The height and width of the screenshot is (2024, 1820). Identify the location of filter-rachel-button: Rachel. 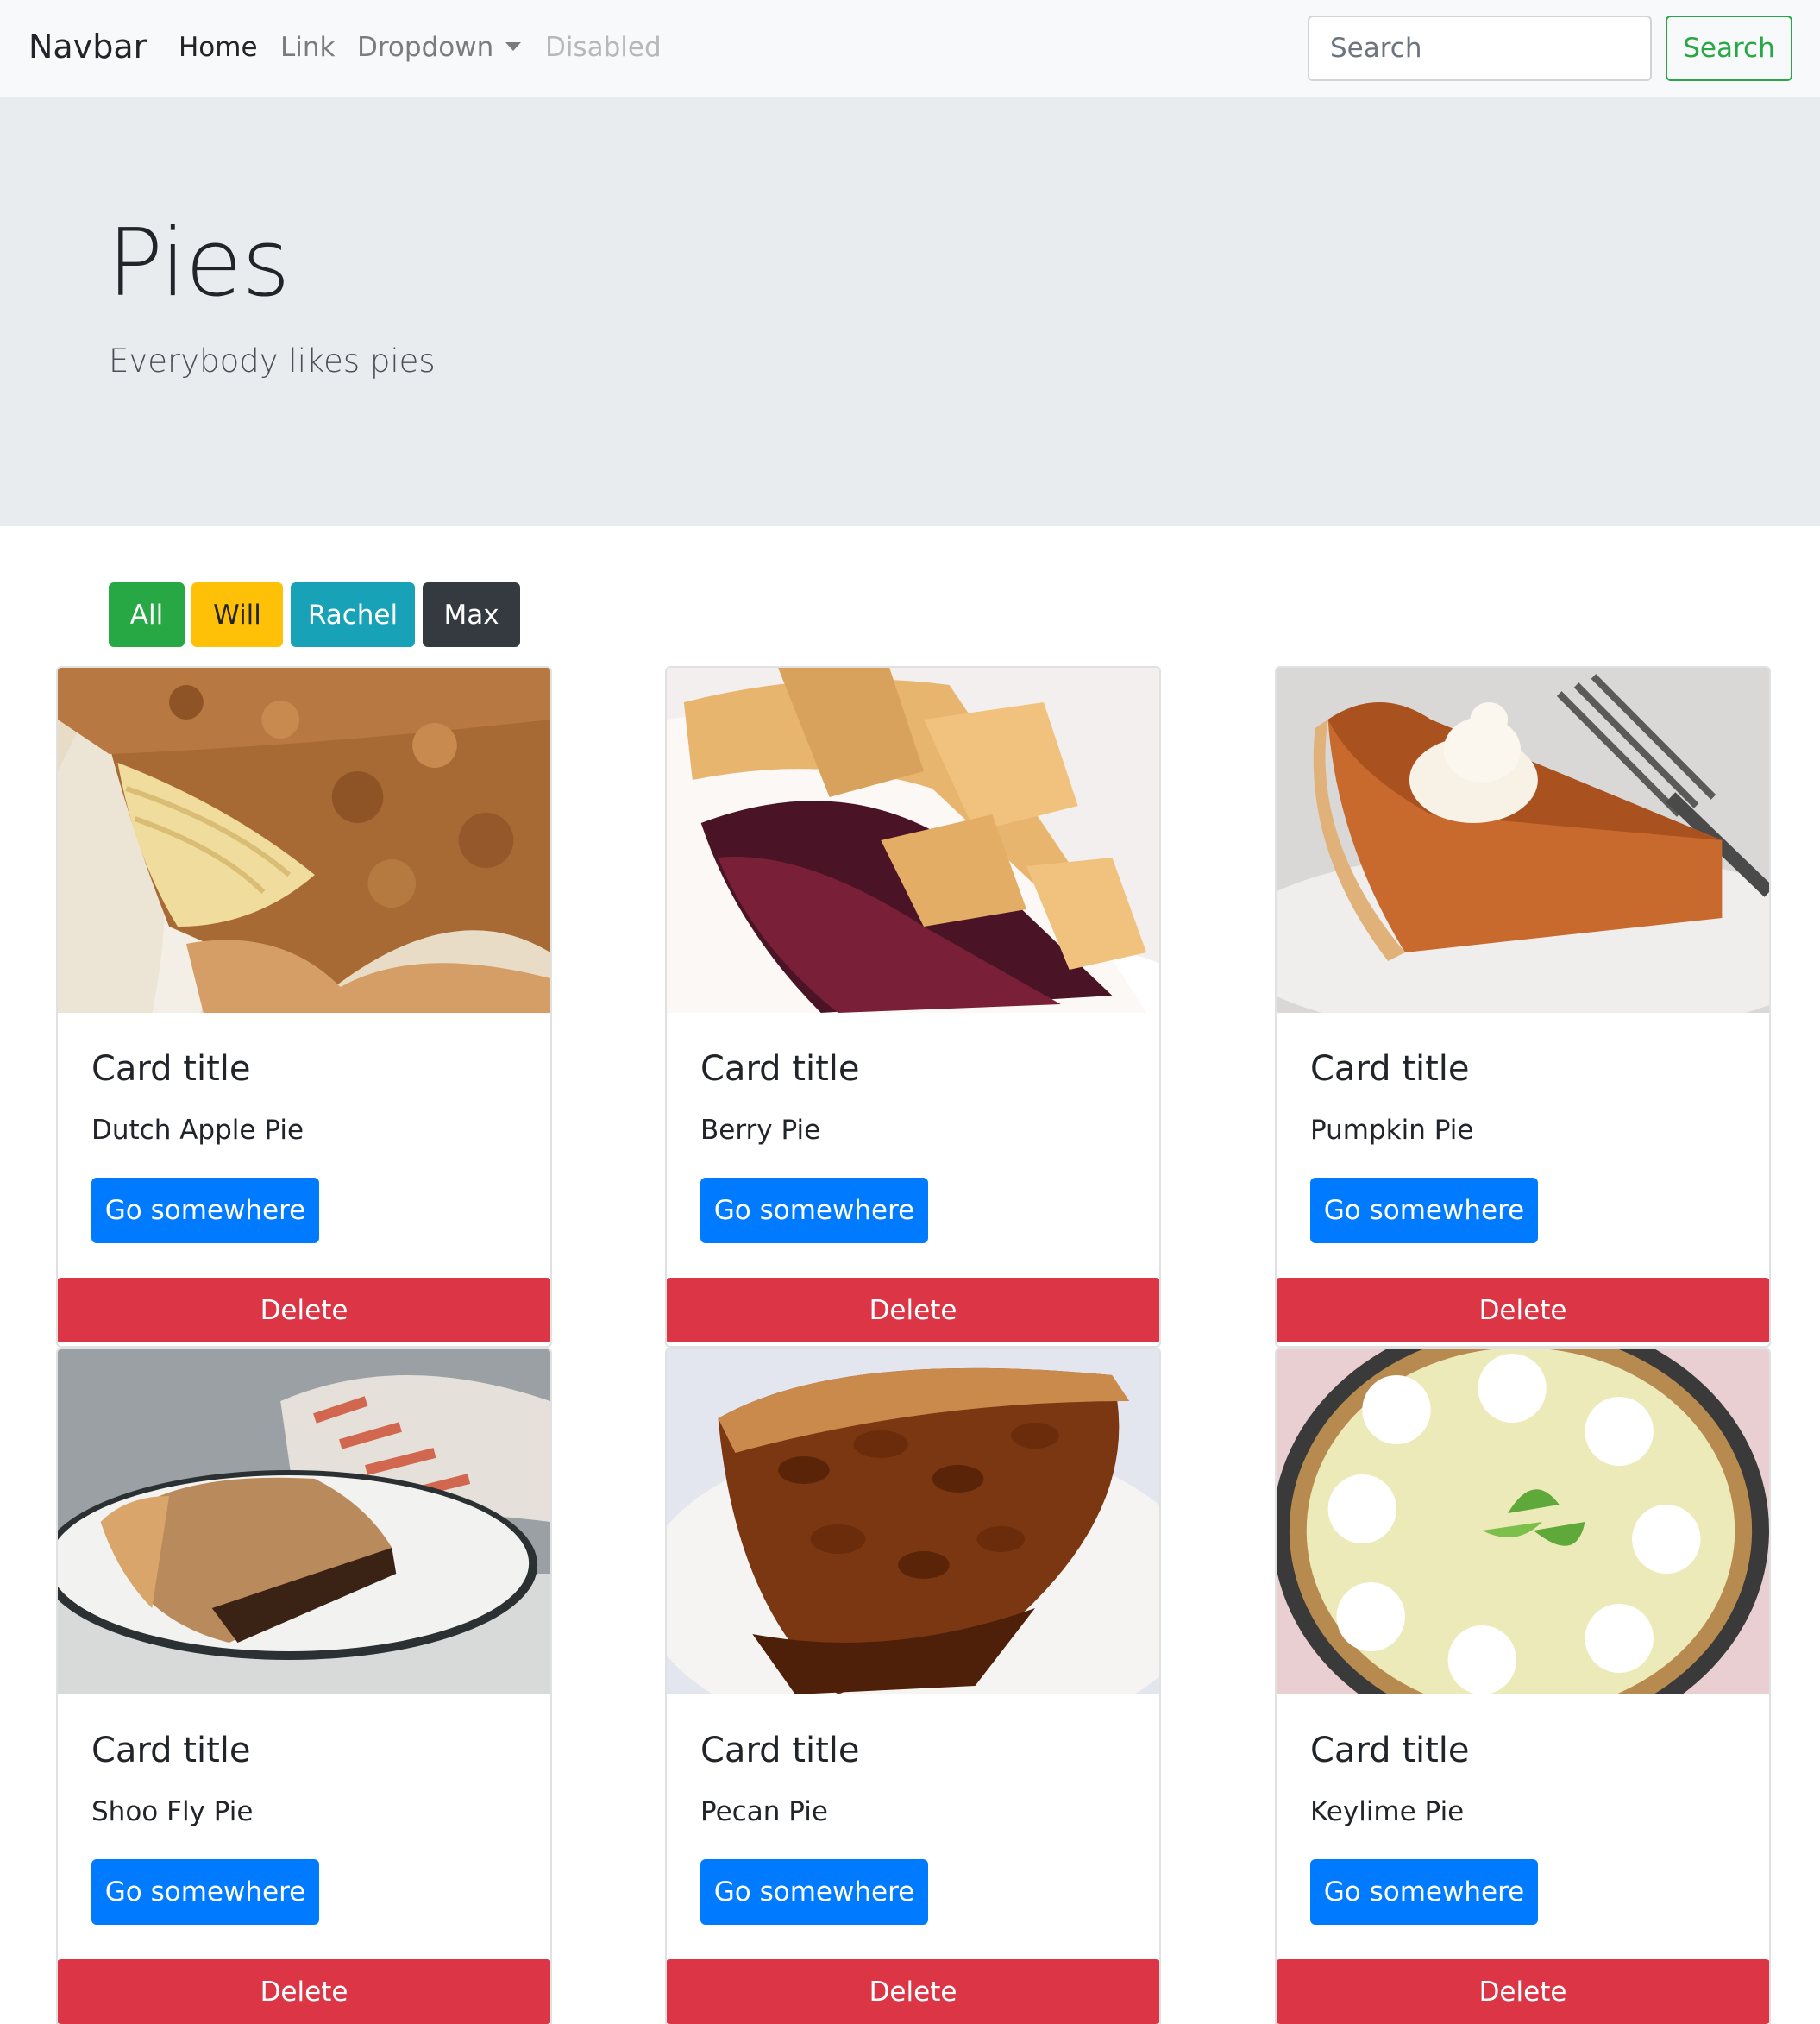
(353, 615).